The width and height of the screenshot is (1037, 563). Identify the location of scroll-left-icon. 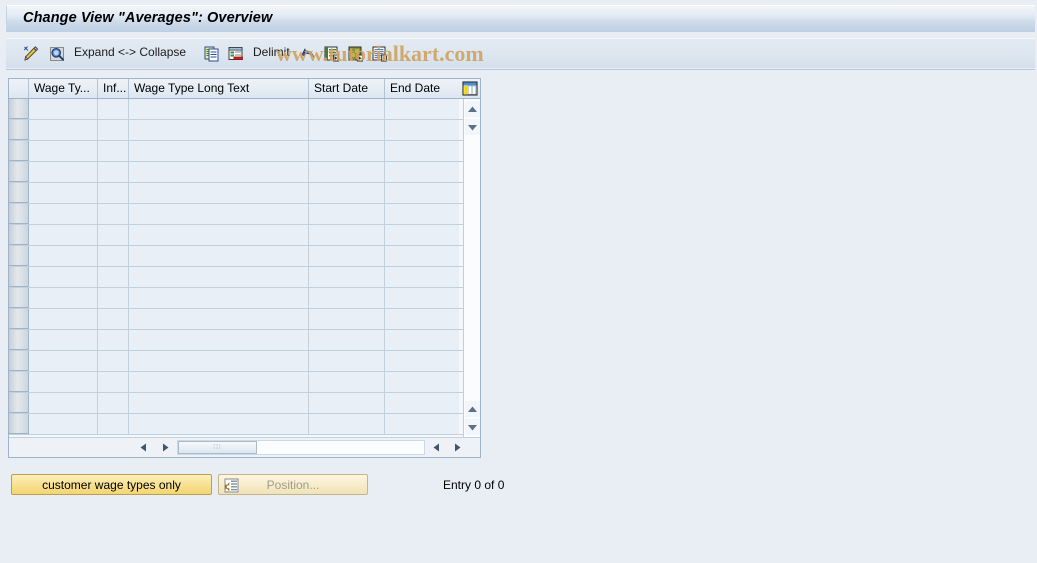
(143, 447).